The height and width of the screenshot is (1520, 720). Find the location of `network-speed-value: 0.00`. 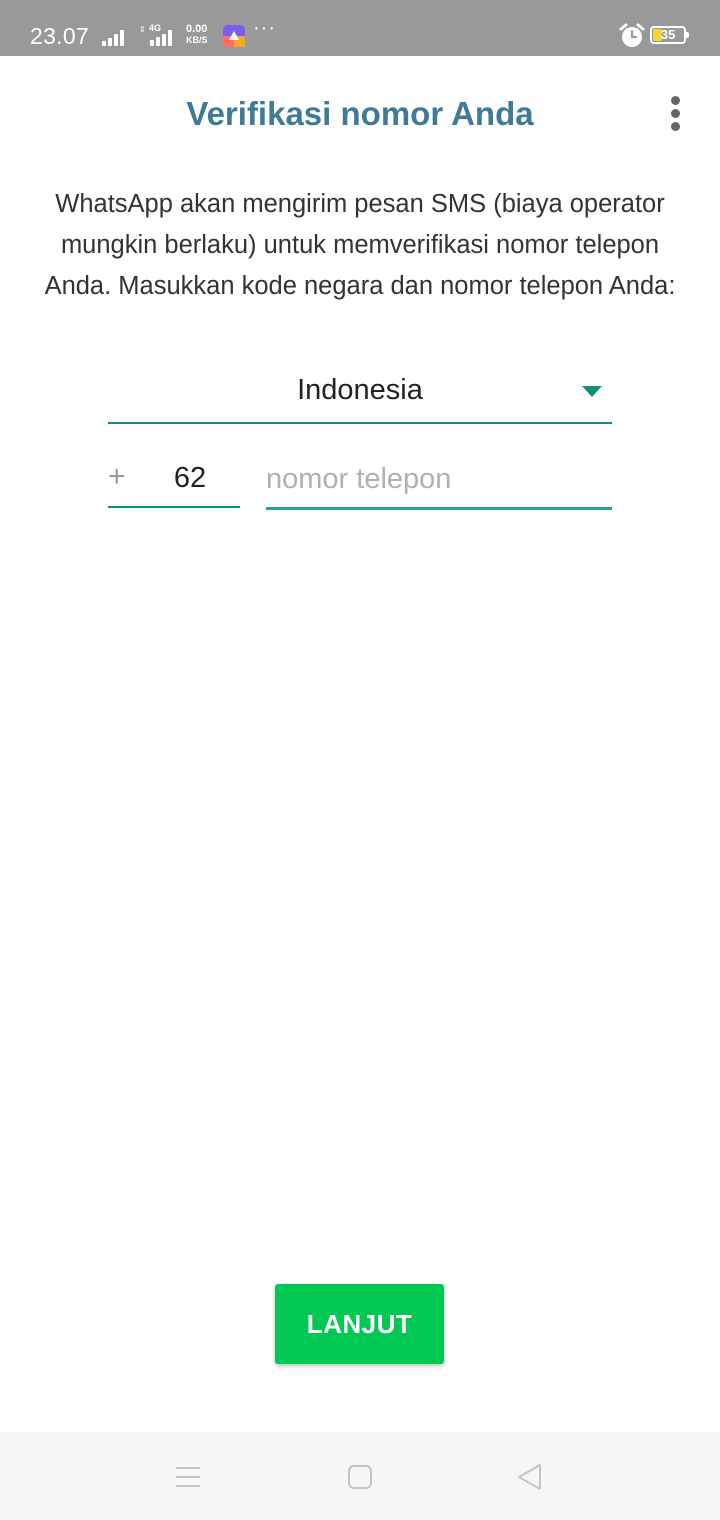

network-speed-value: 0.00 is located at coordinates (197, 29).